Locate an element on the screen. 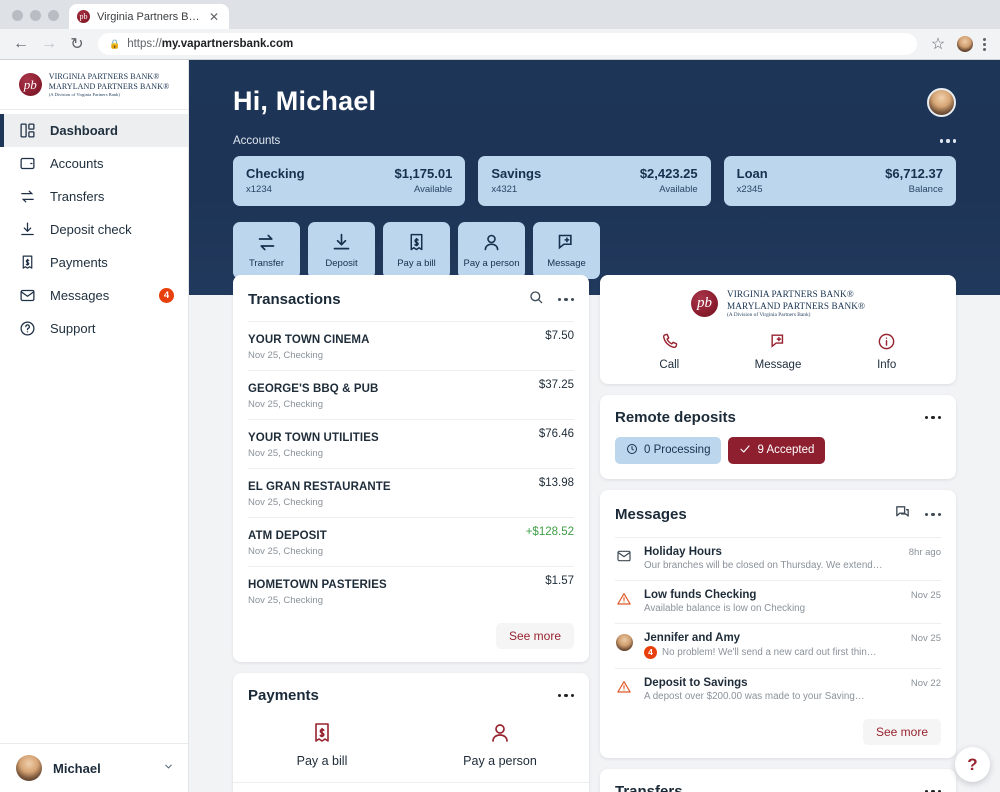 Image resolution: width=1000 pixels, height=792 pixels. compose-message-icon is located at coordinates (902, 515).